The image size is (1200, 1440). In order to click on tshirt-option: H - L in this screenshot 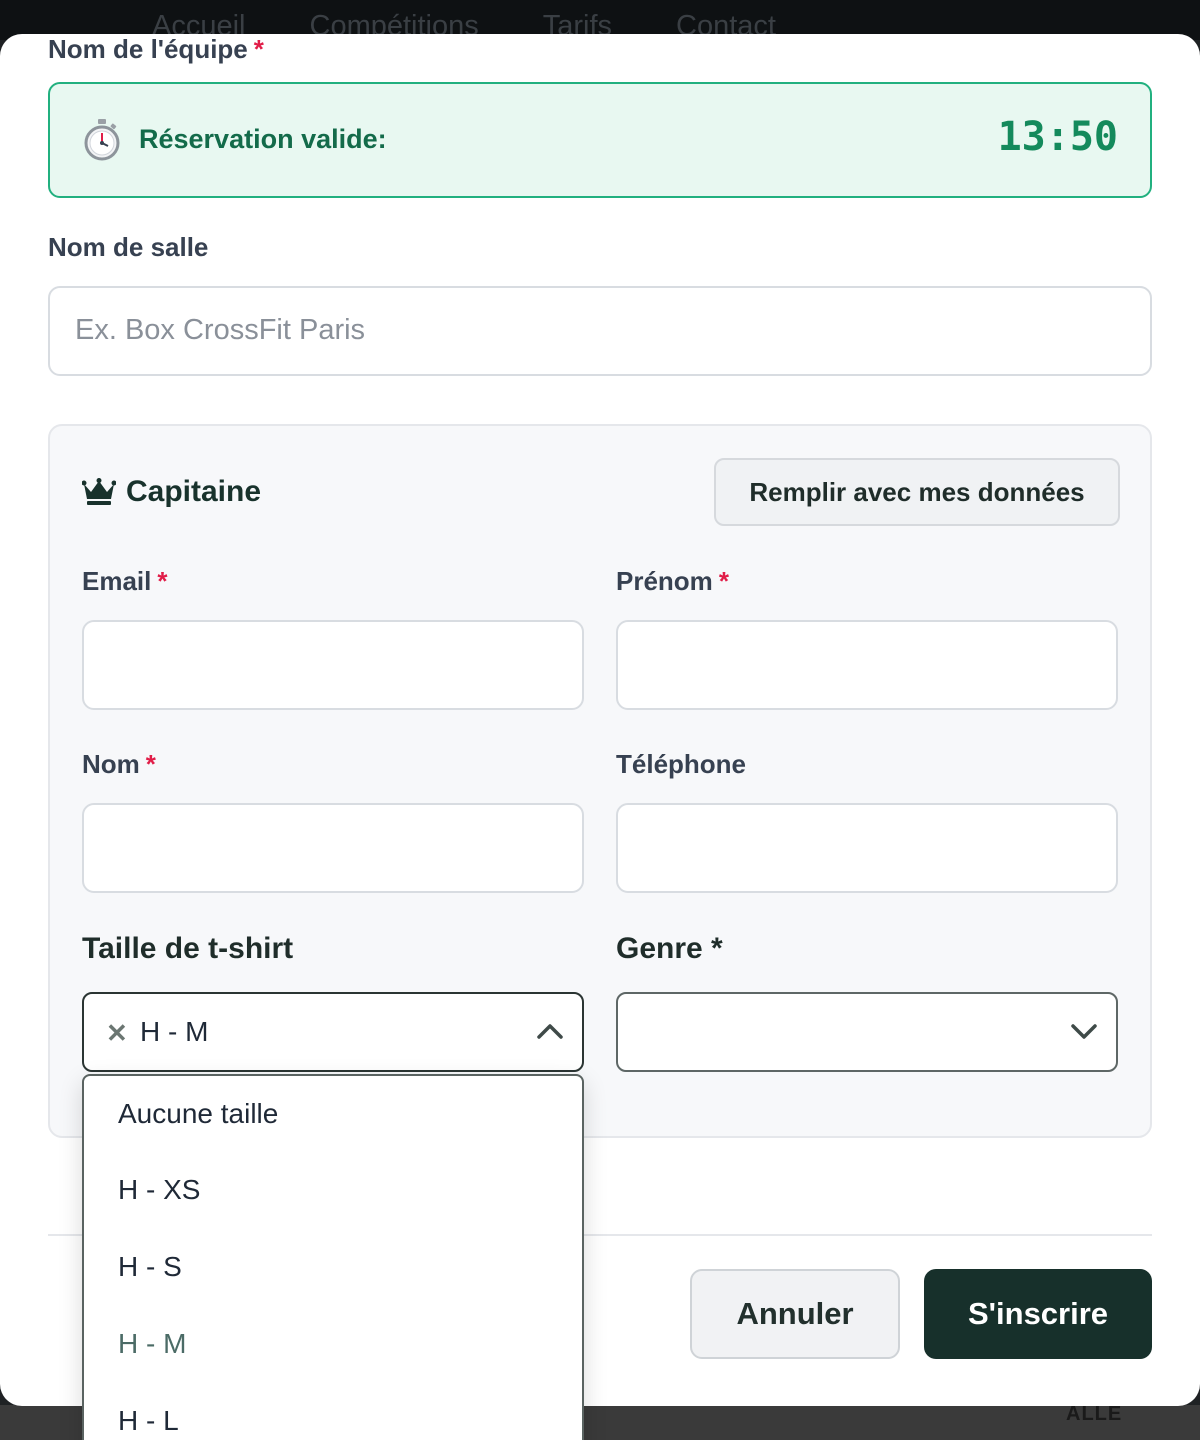, I will do `click(148, 1421)`.